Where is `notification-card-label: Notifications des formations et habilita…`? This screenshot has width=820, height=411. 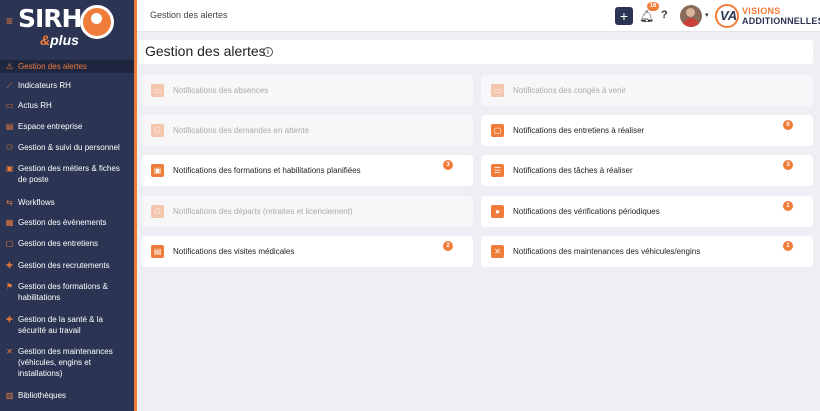 notification-card-label: Notifications des formations et habilita… is located at coordinates (267, 170).